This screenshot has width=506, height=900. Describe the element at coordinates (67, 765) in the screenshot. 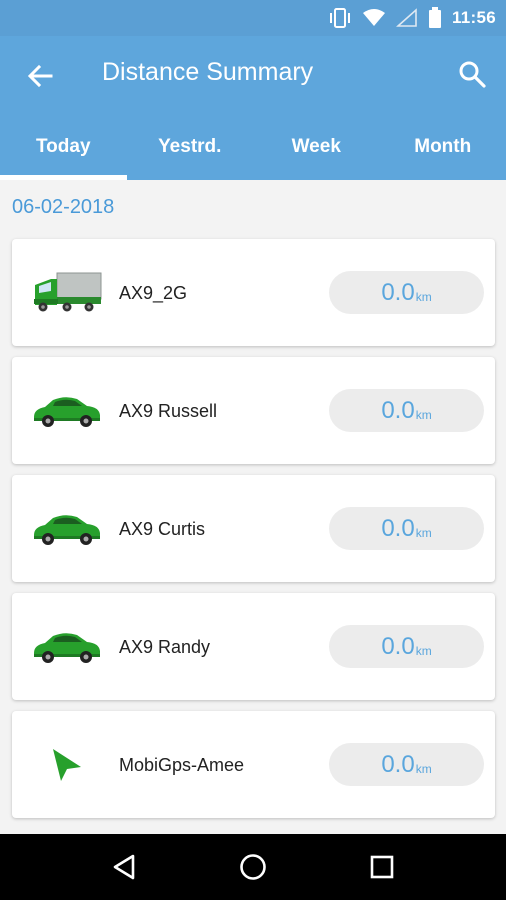

I see `navigation-arrow-icon` at that location.